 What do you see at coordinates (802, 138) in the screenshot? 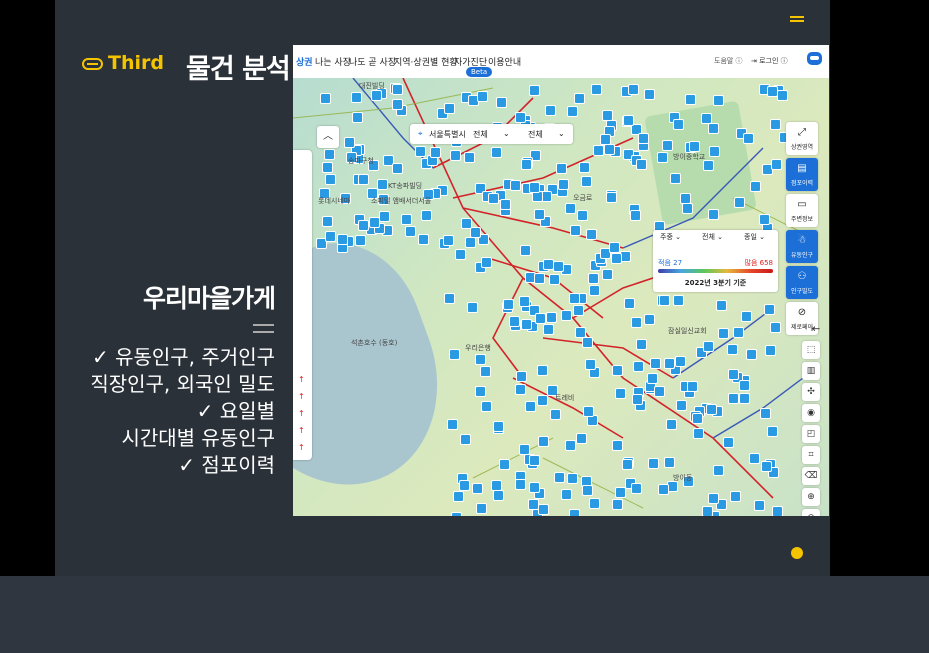
I see `tool-trade-area: ⤢ 상권영역` at bounding box center [802, 138].